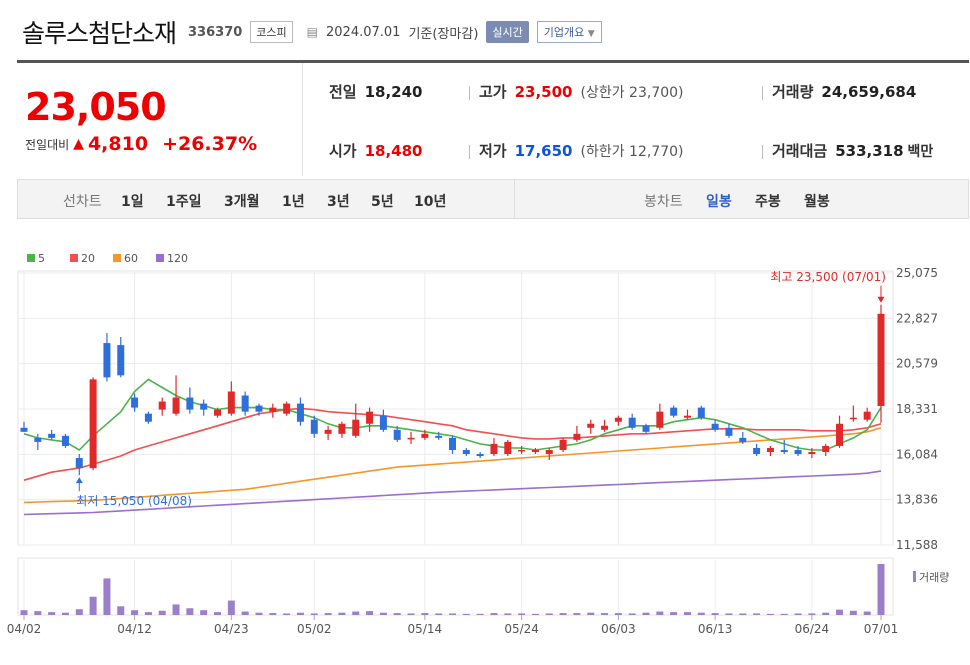 The height and width of the screenshot is (665, 970). I want to click on tab-weekly: 주봉, so click(768, 201).